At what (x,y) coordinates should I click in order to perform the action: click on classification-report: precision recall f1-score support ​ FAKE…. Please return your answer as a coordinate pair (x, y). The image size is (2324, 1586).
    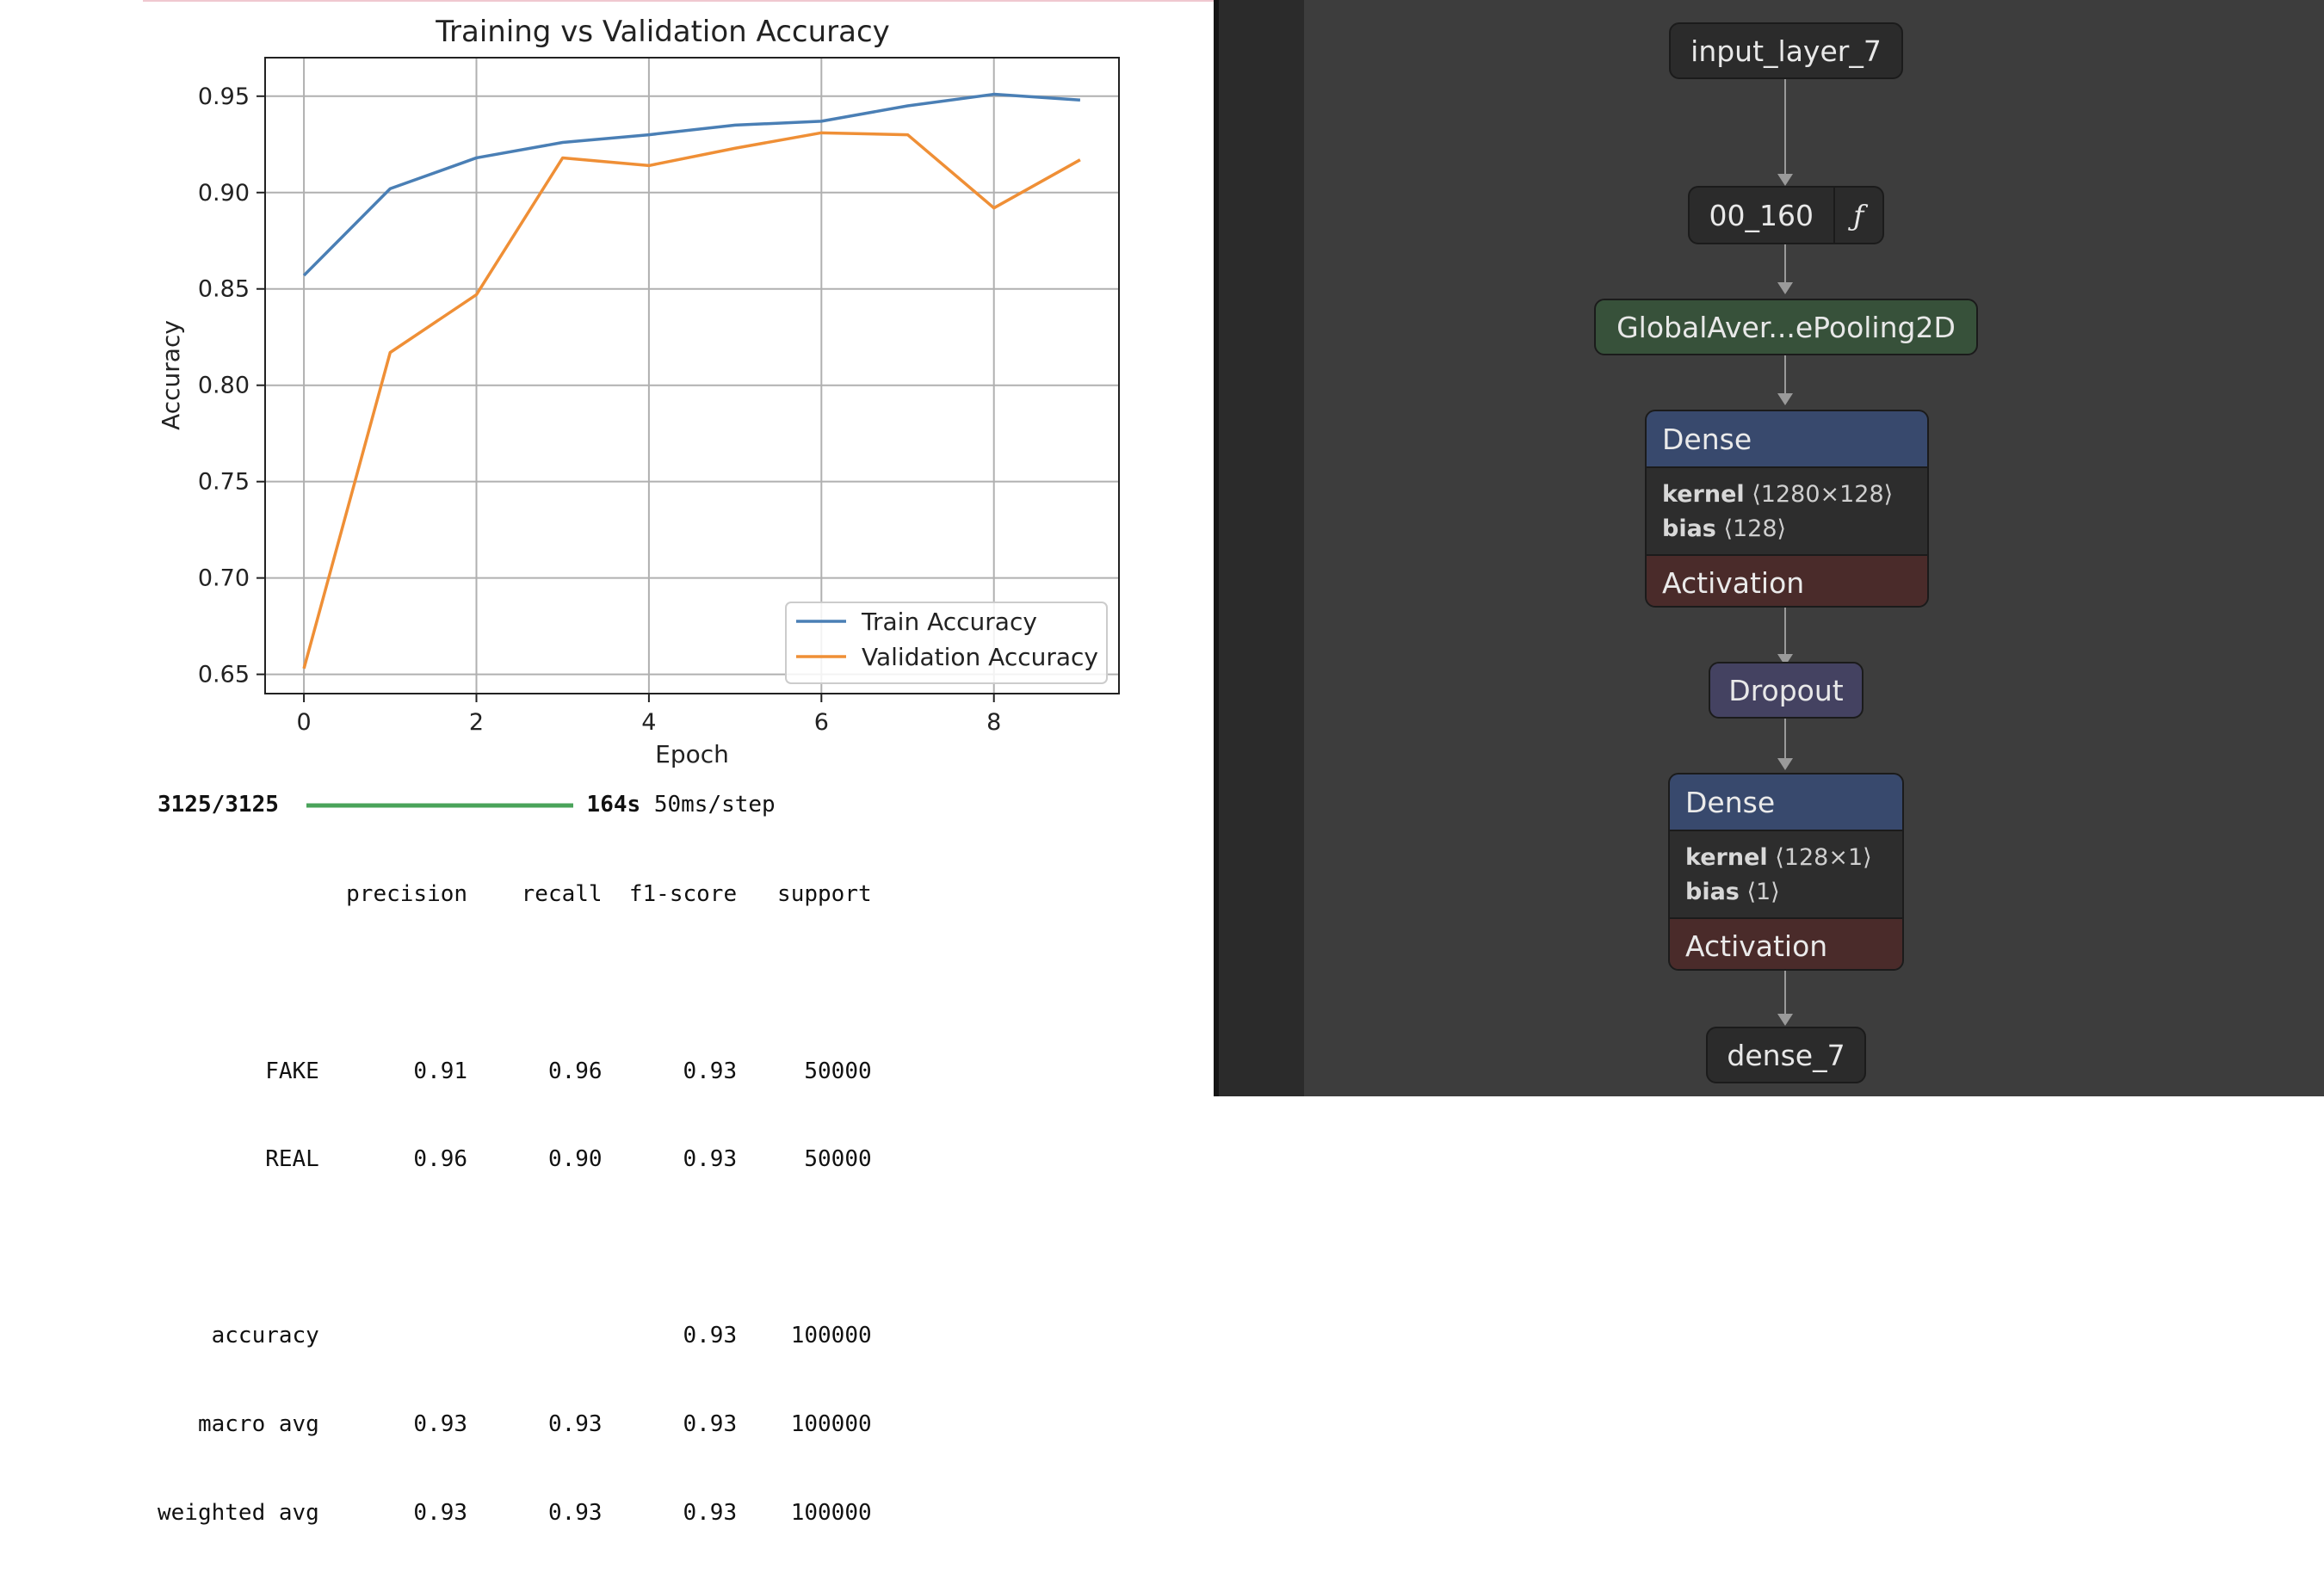
    Looking at the image, I should click on (515, 1203).